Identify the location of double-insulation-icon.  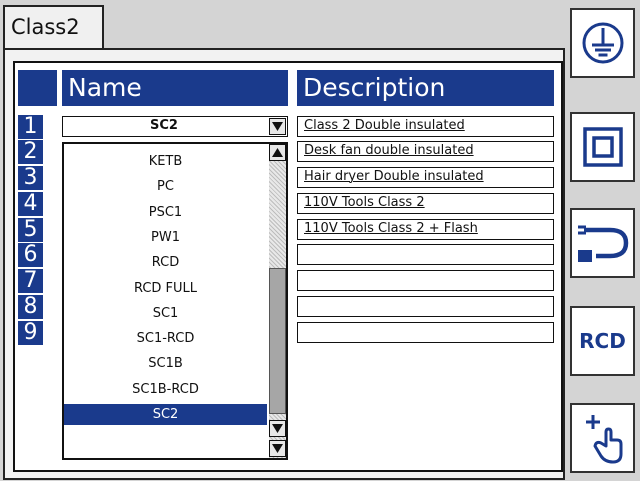
(602, 147).